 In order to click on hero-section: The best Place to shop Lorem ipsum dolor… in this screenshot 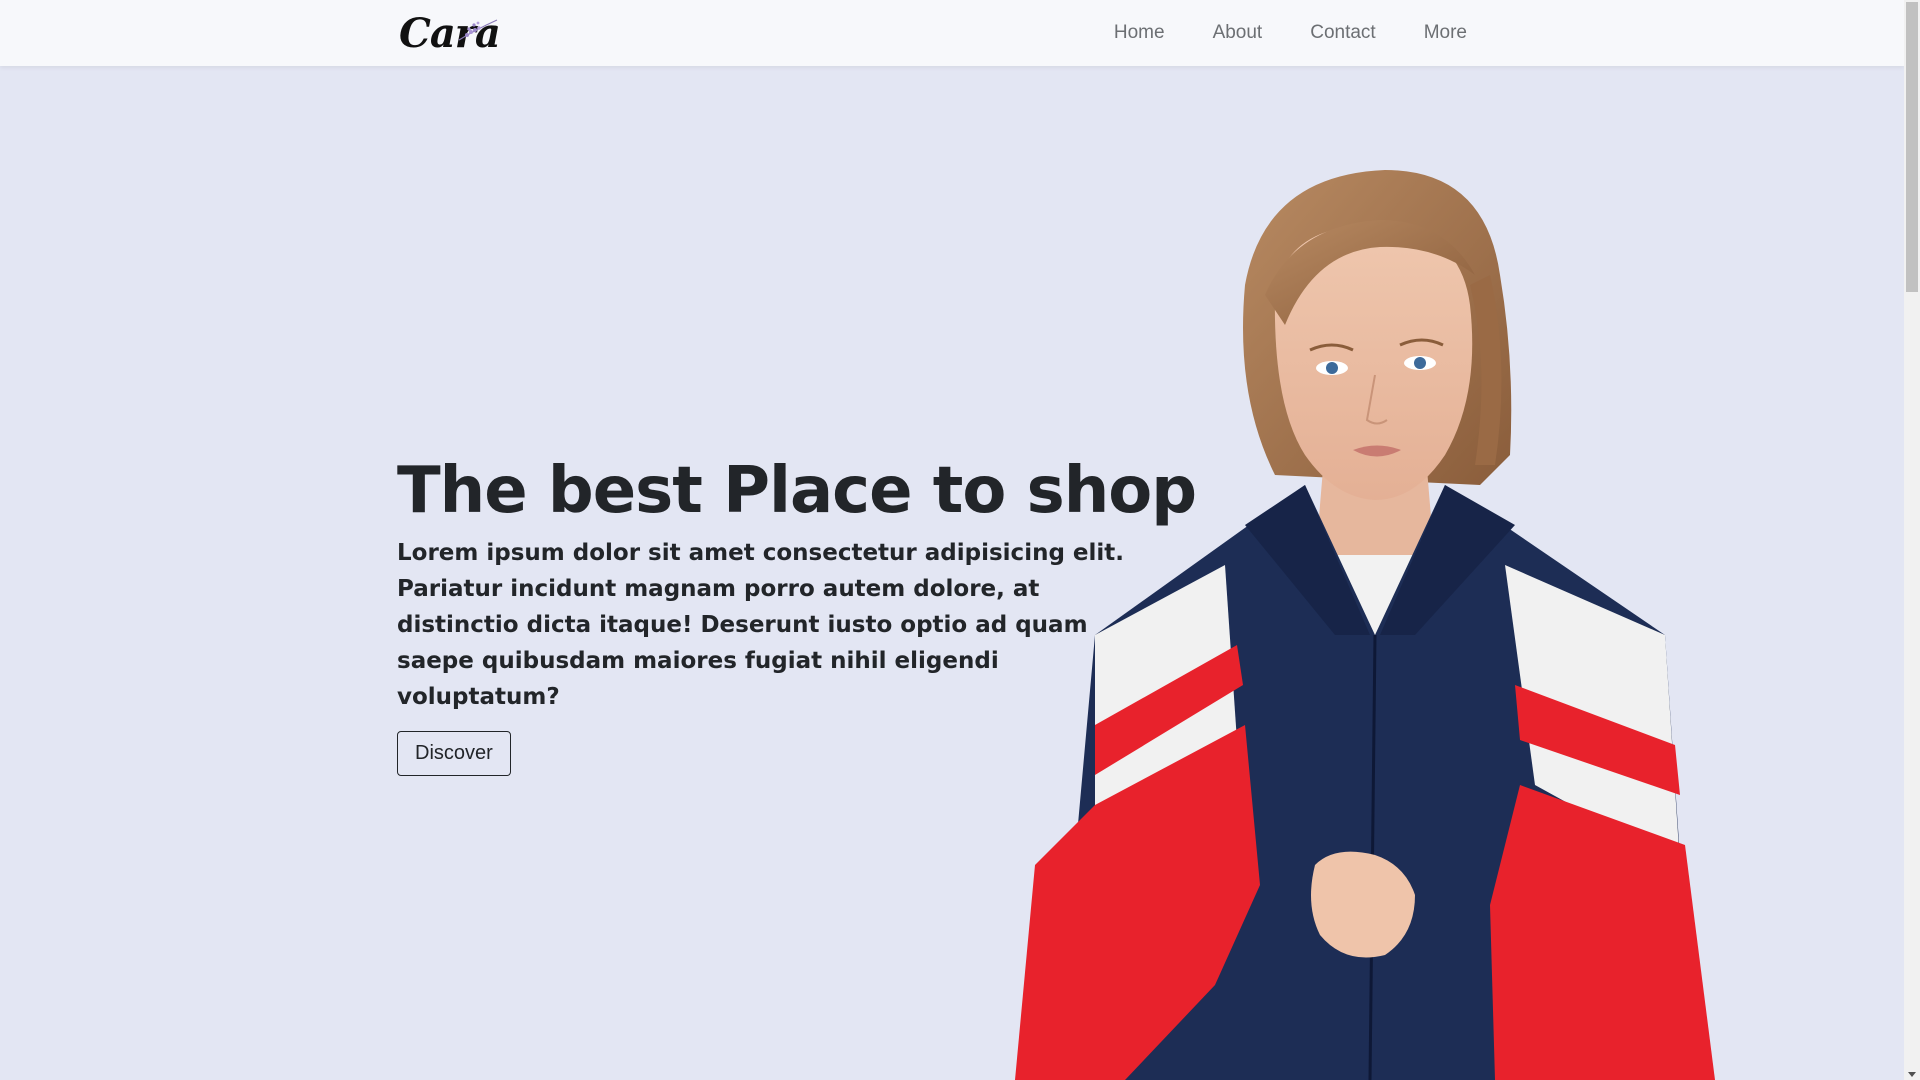, I will do `click(797, 615)`.